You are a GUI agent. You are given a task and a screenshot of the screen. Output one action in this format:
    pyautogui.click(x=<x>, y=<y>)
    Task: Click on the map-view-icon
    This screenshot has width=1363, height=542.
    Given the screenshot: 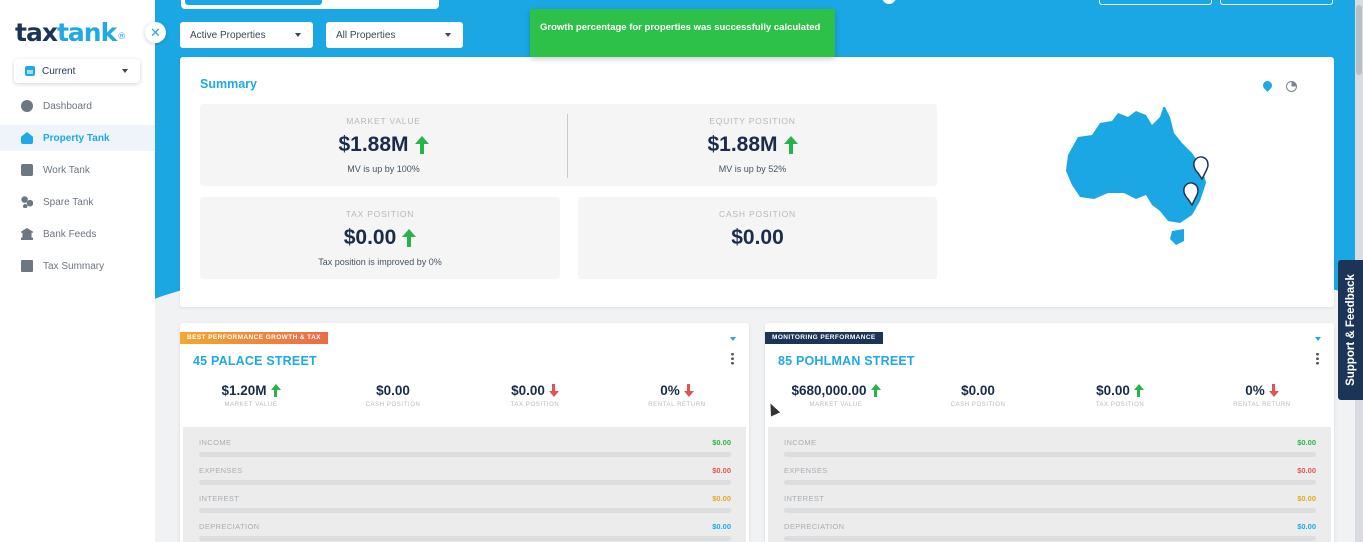 What is the action you would take?
    pyautogui.click(x=1267, y=85)
    